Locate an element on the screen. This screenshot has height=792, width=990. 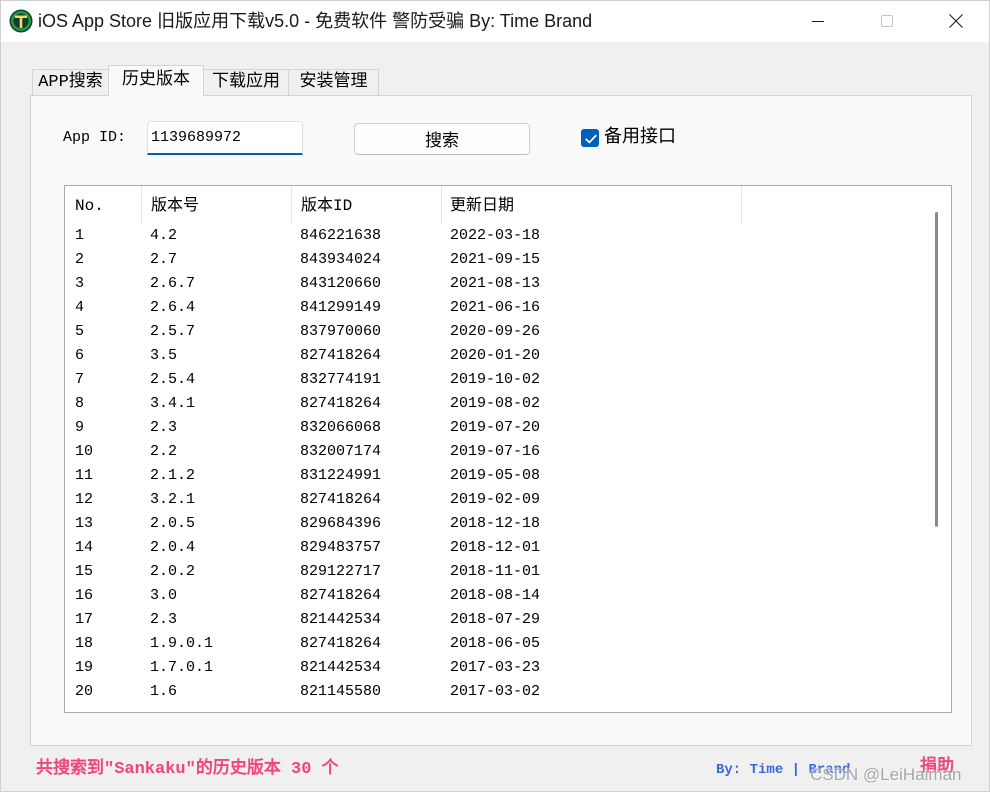
version-id-cell: 831224991 is located at coordinates (341, 475).